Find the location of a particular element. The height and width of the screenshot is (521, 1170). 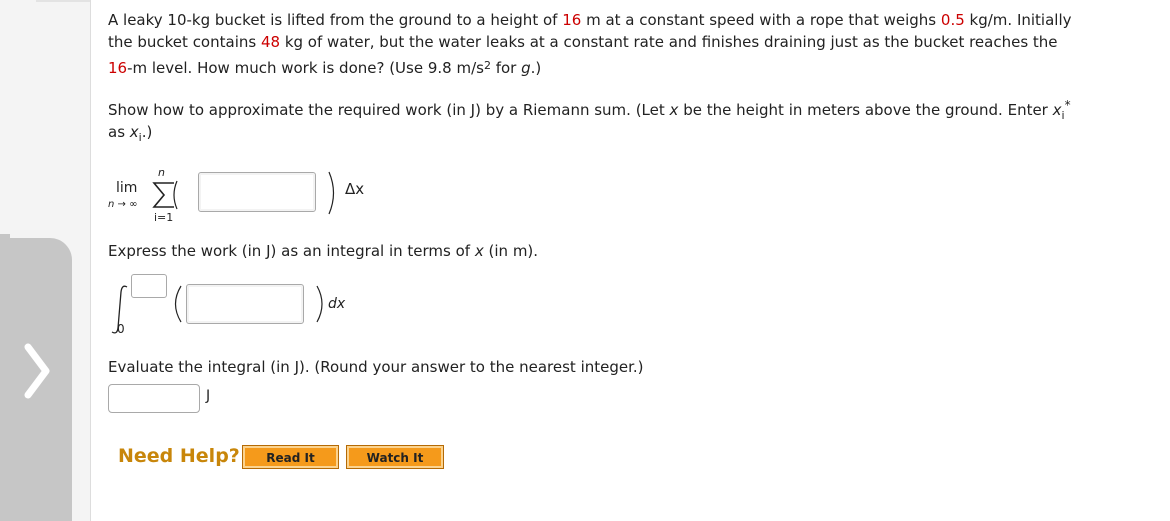

rope-weight-value: 0.5 is located at coordinates (952, 20).